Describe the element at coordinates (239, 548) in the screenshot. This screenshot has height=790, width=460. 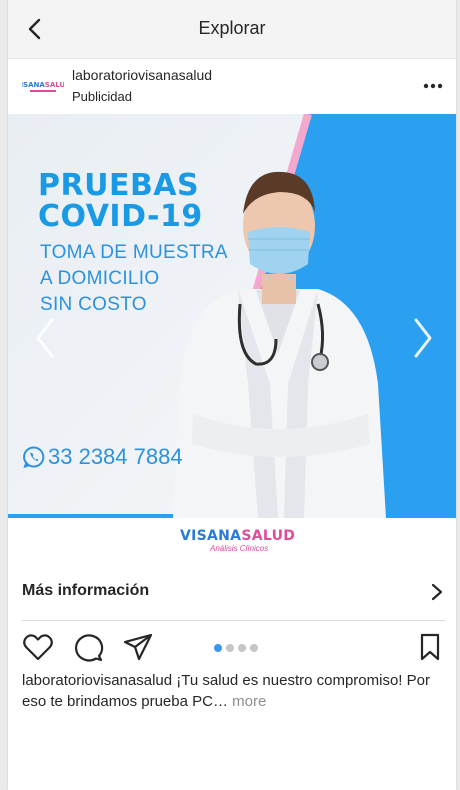
I see `logo-subtitle: Análisis Clínicos` at that location.